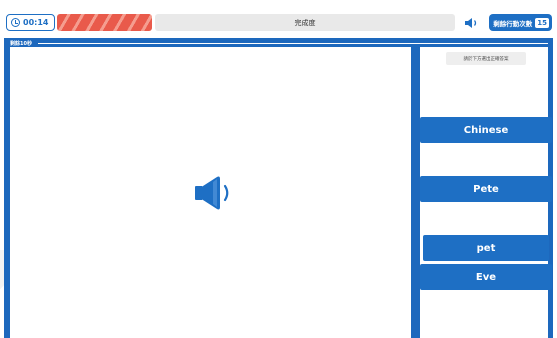  I want to click on instruction-tag: 請於下方選出正確答案, so click(486, 58).